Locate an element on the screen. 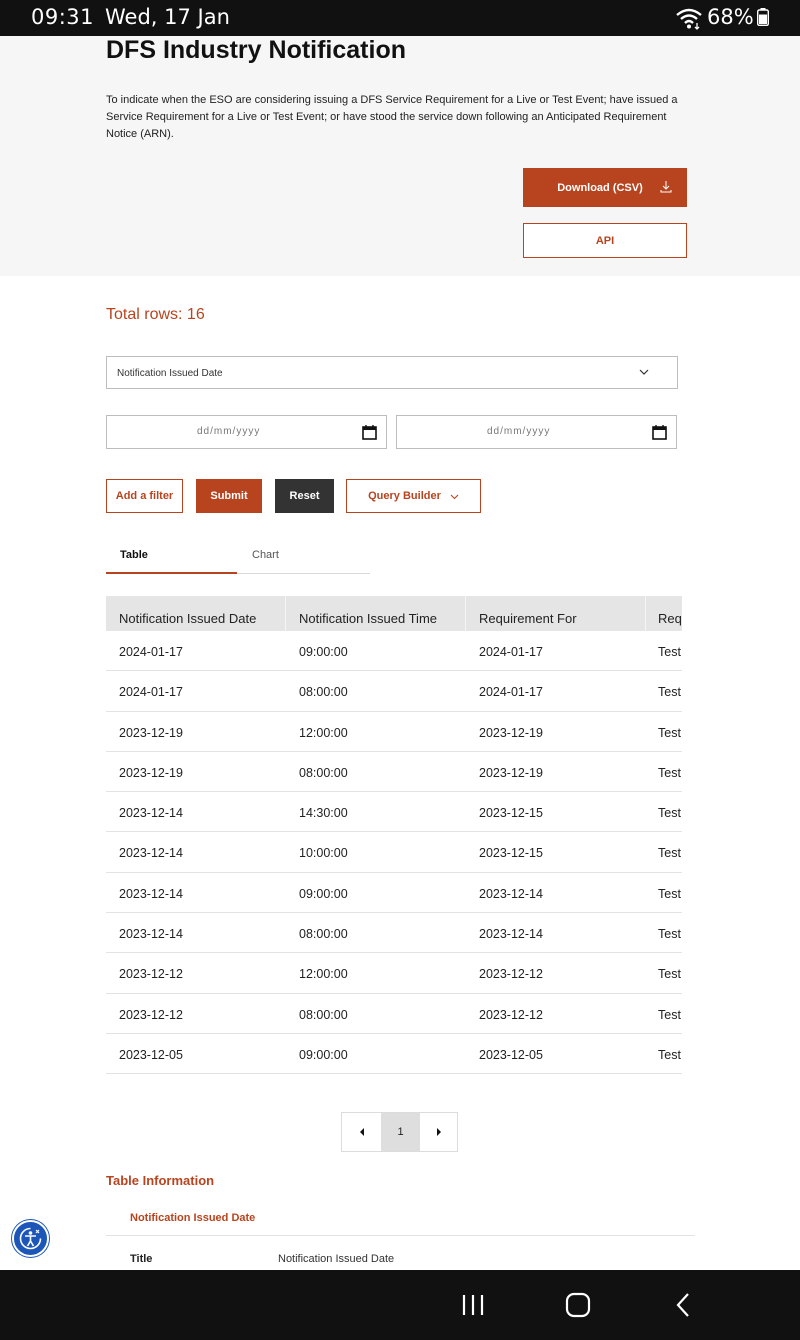  column-header: Requirement For is located at coordinates (528, 618).